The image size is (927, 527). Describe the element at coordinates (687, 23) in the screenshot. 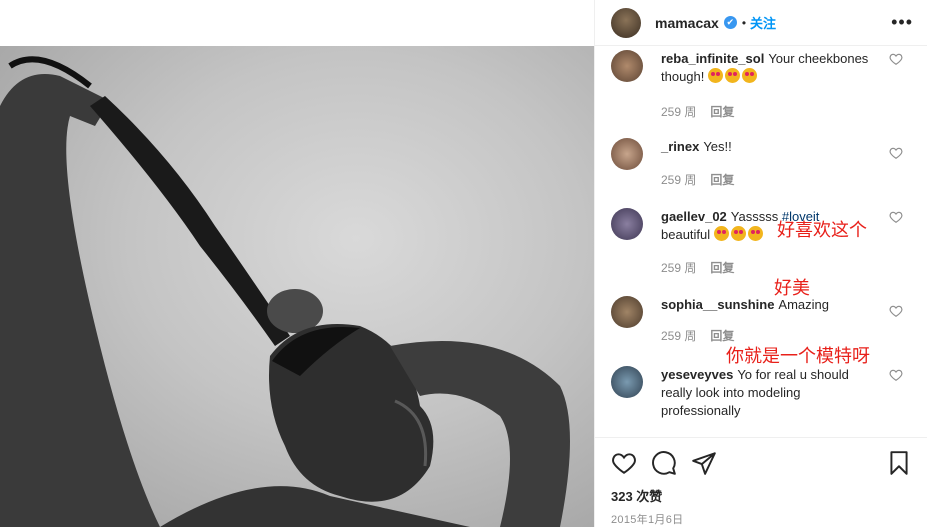

I see `author-username: mamacax` at that location.